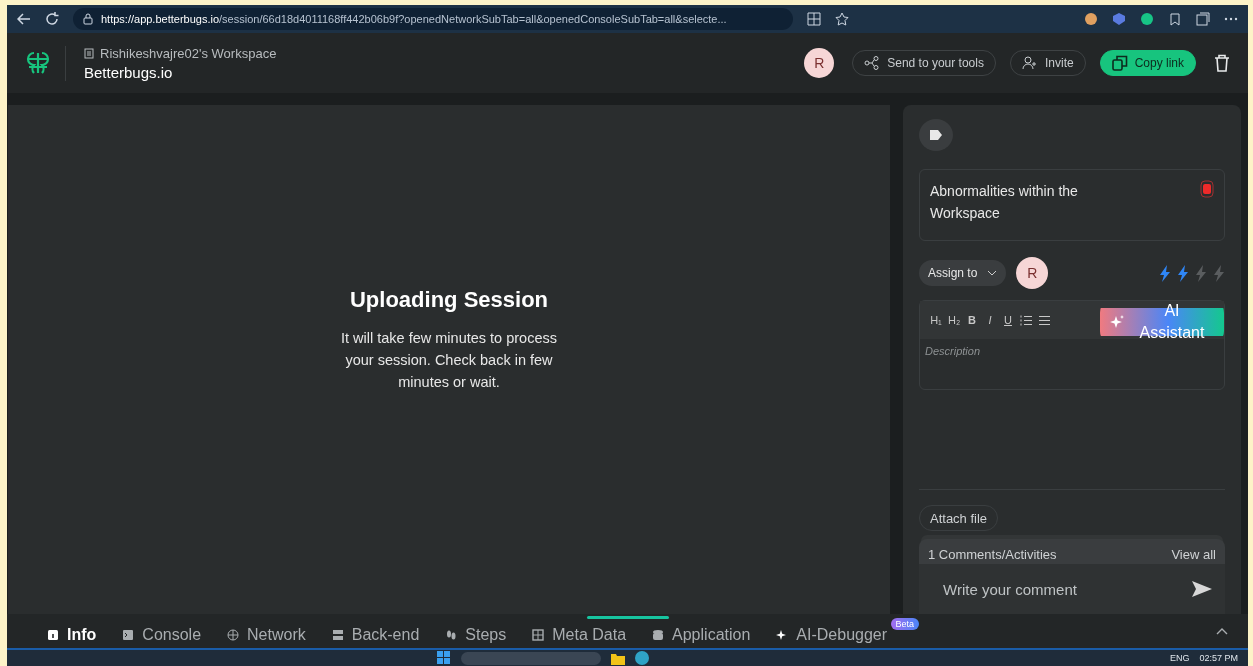  I want to click on favorites-icon, so click(1175, 19).